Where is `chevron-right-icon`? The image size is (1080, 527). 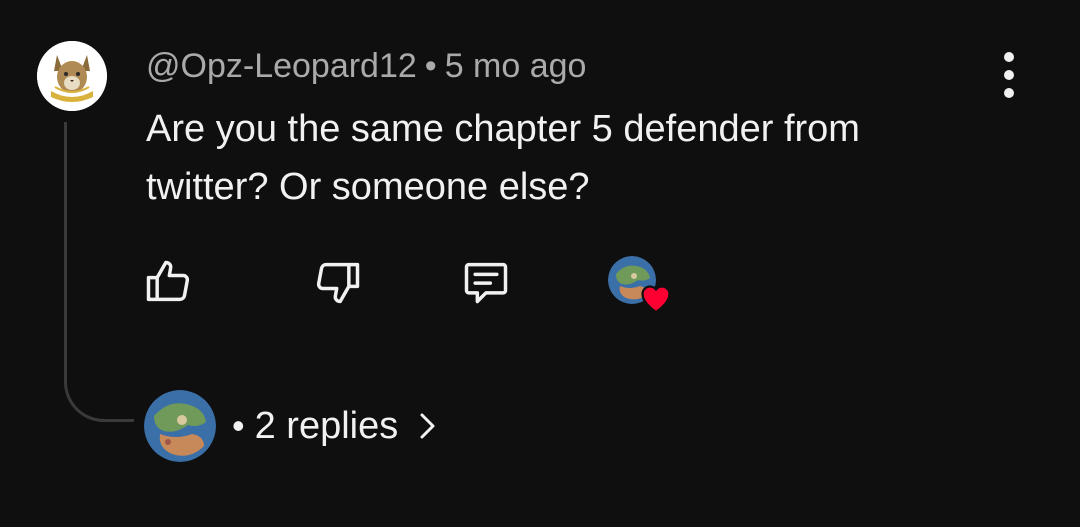
chevron-right-icon is located at coordinates (427, 426).